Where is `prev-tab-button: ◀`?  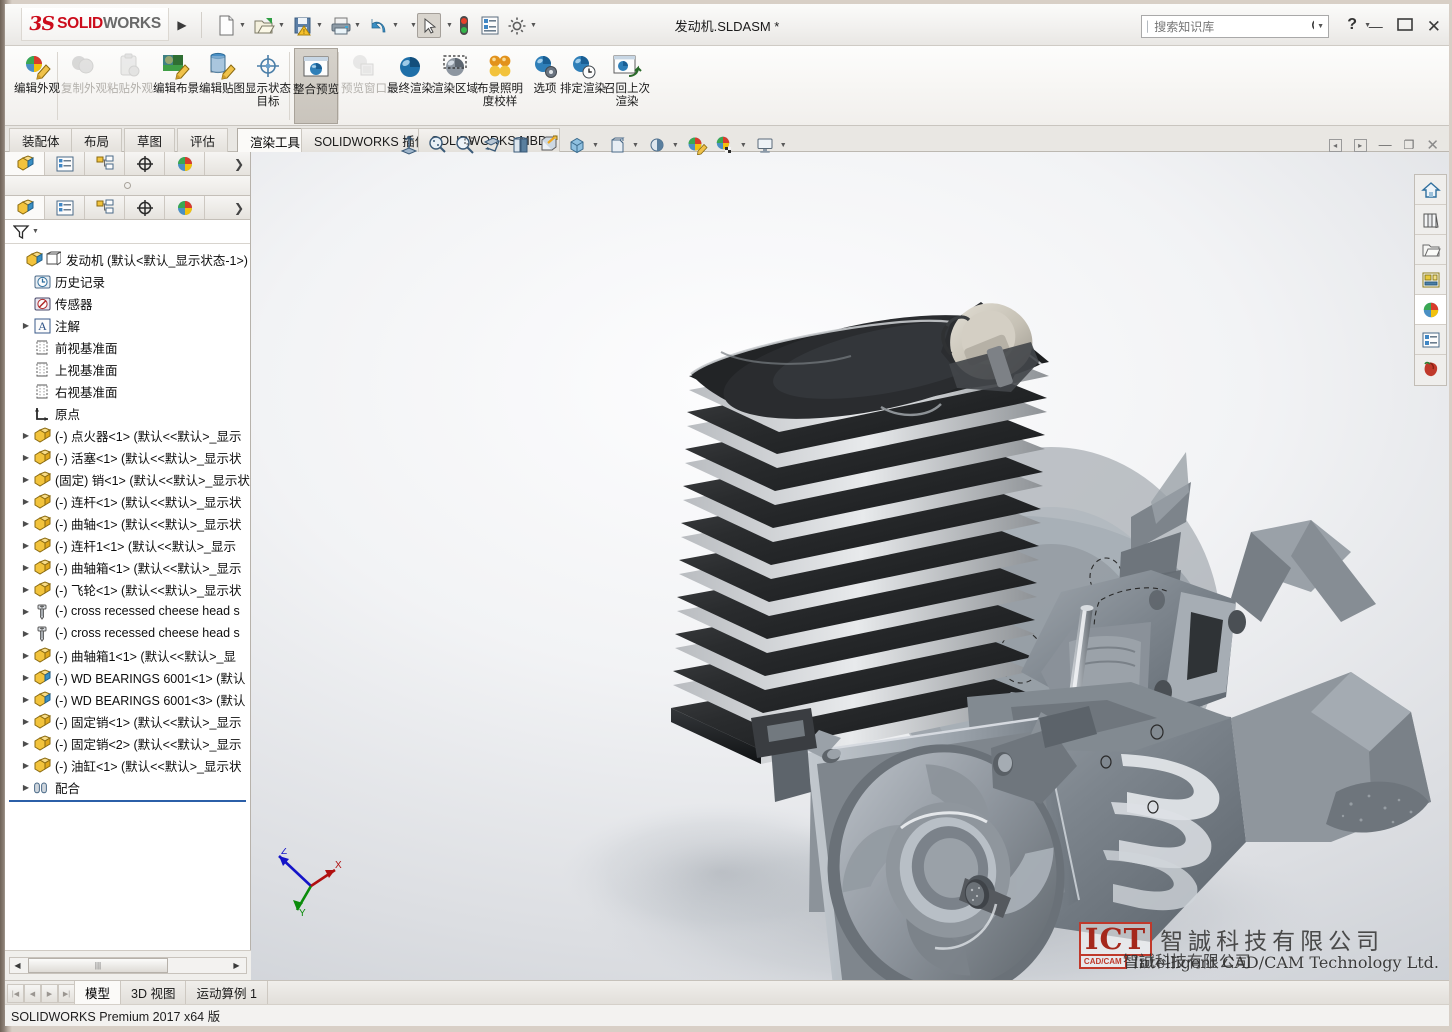
prev-tab-button: ◀ is located at coordinates (32, 993).